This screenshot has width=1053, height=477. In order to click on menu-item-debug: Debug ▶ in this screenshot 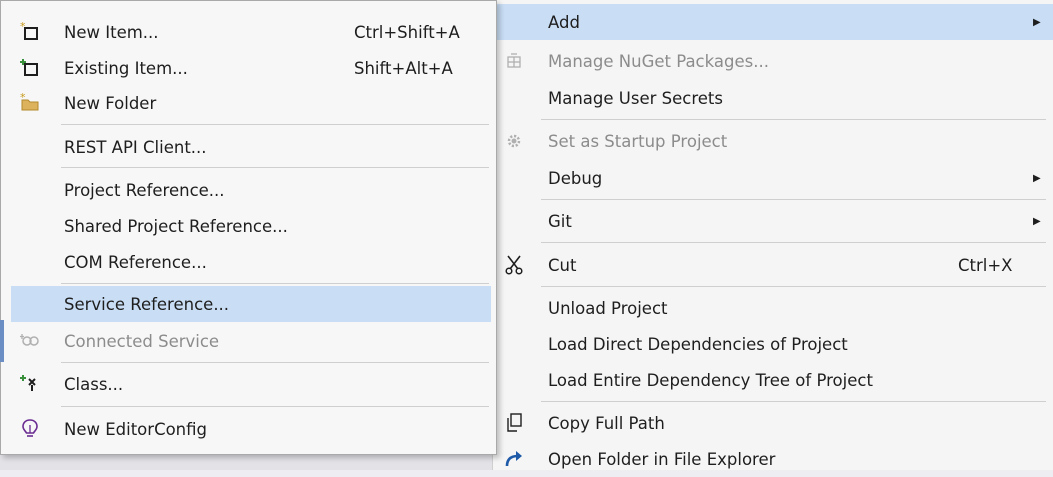, I will do `click(773, 178)`.